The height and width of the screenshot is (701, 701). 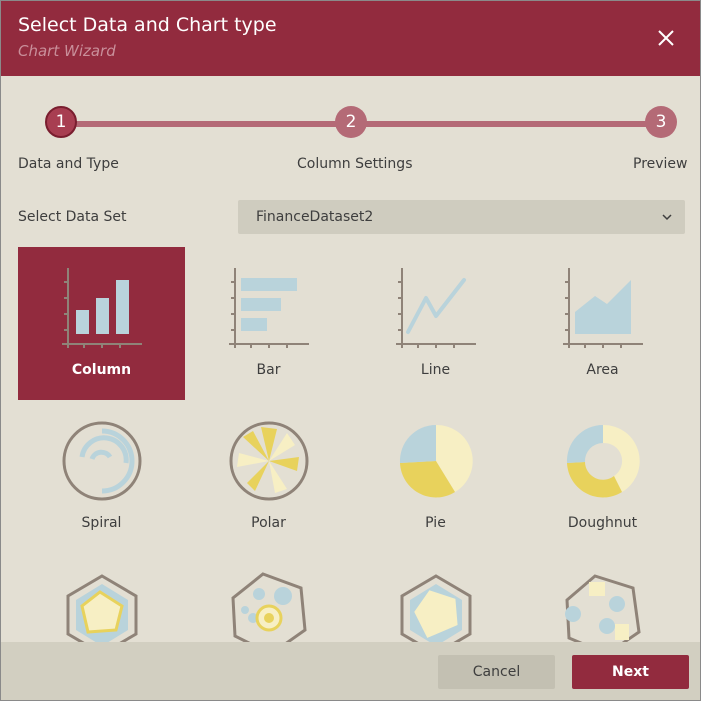 I want to click on chart-type-bar: Bar, so click(x=268, y=323).